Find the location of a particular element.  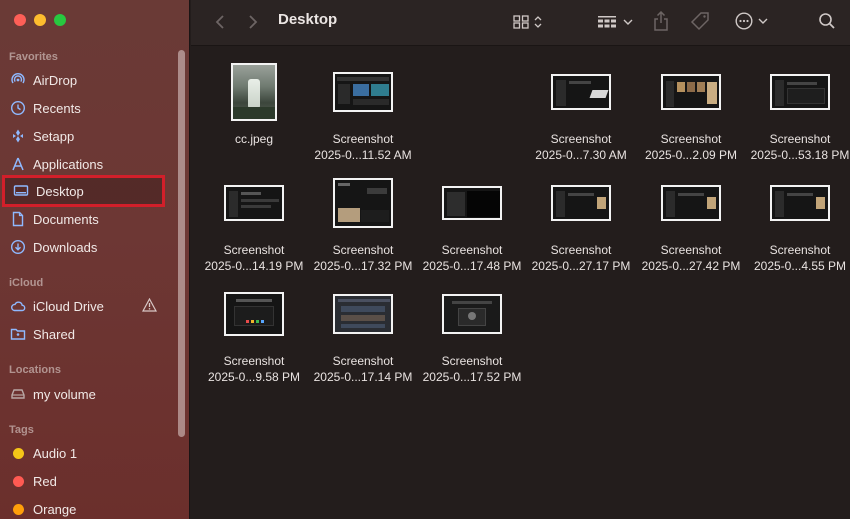

warning-icon is located at coordinates (149, 306).